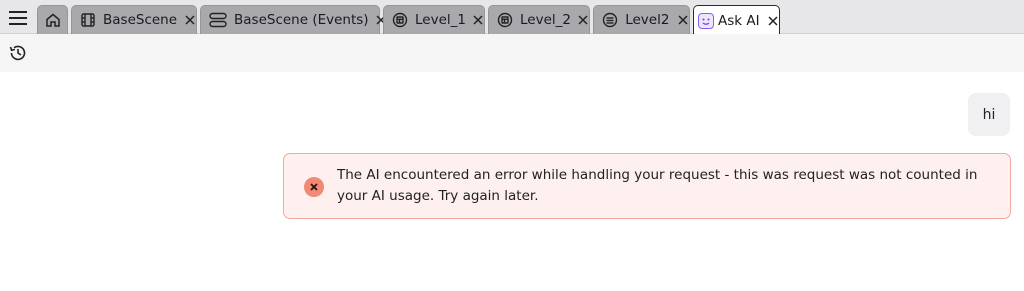 The height and width of the screenshot is (291, 1024). Describe the element at coordinates (512, 53) in the screenshot. I see `ask-ai-toolbar` at that location.